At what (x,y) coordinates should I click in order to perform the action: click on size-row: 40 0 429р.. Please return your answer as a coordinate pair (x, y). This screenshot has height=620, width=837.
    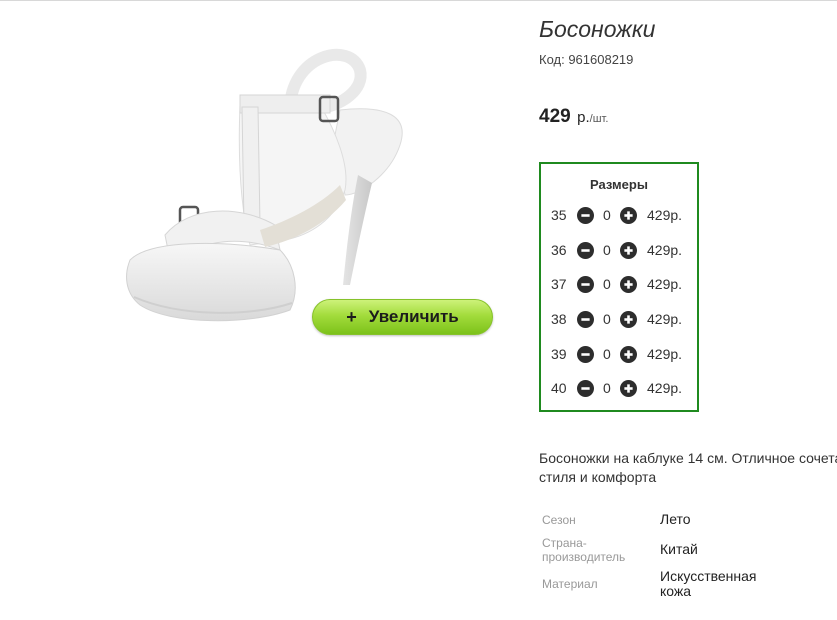
    Looking at the image, I should click on (619, 388).